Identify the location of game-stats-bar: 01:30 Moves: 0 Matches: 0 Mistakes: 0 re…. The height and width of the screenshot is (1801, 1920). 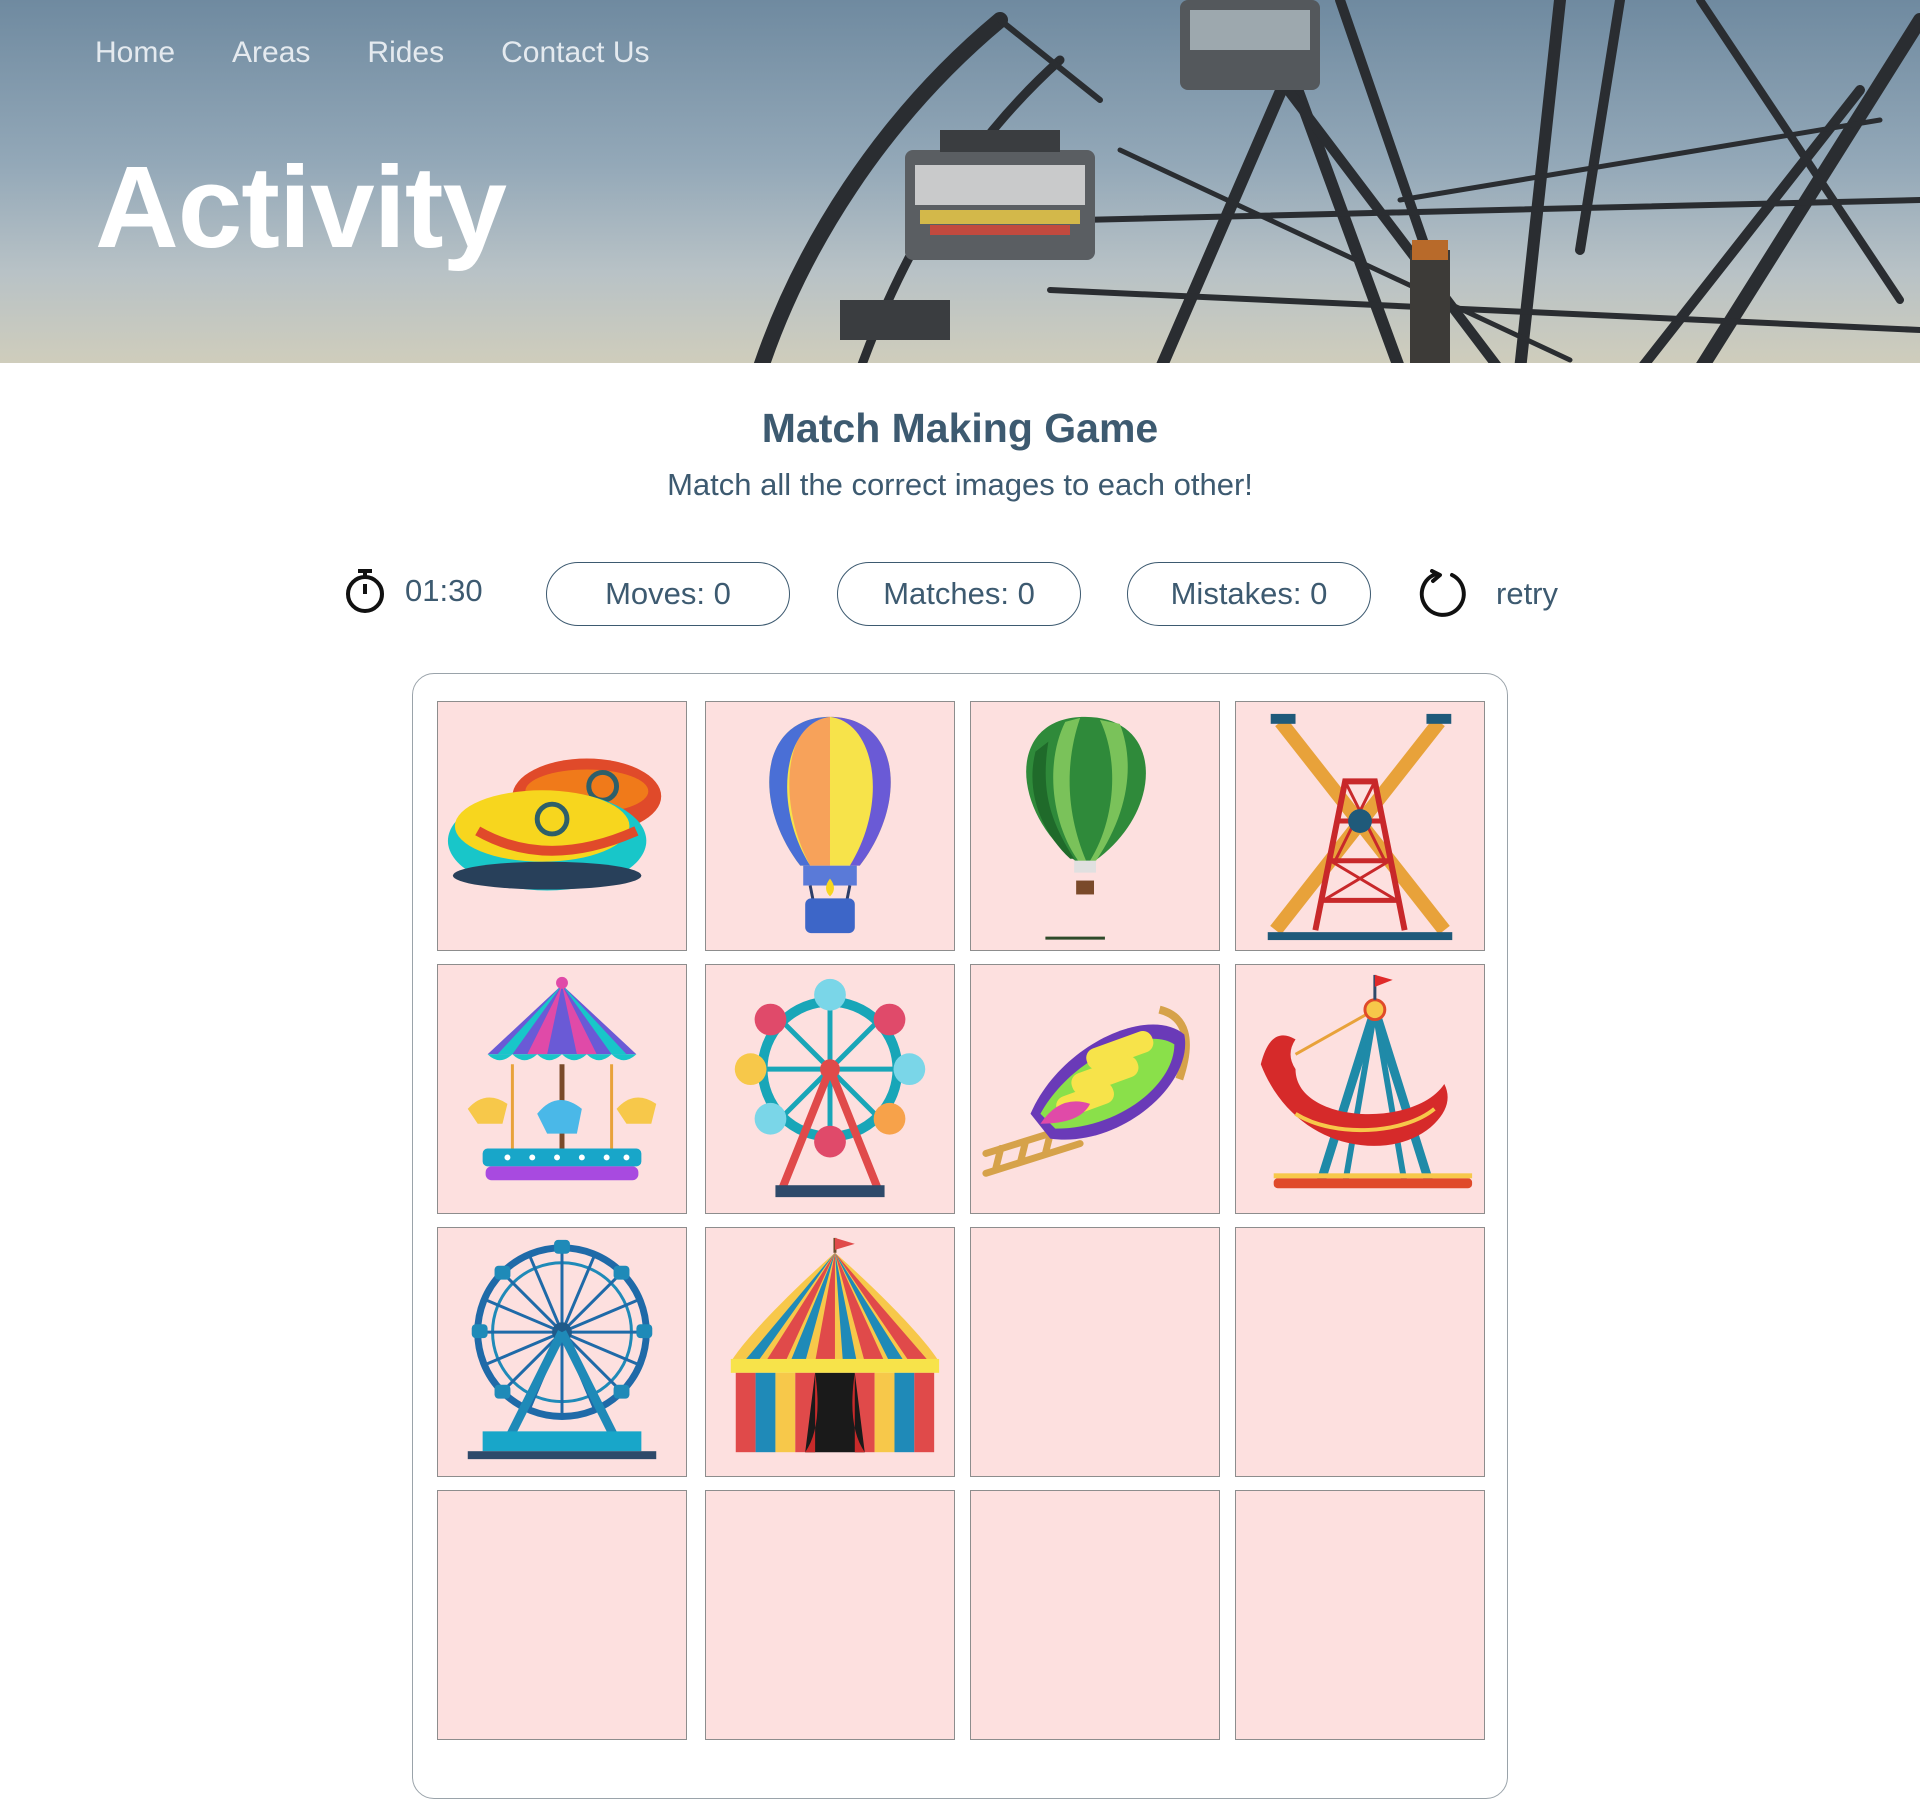
(960, 595).